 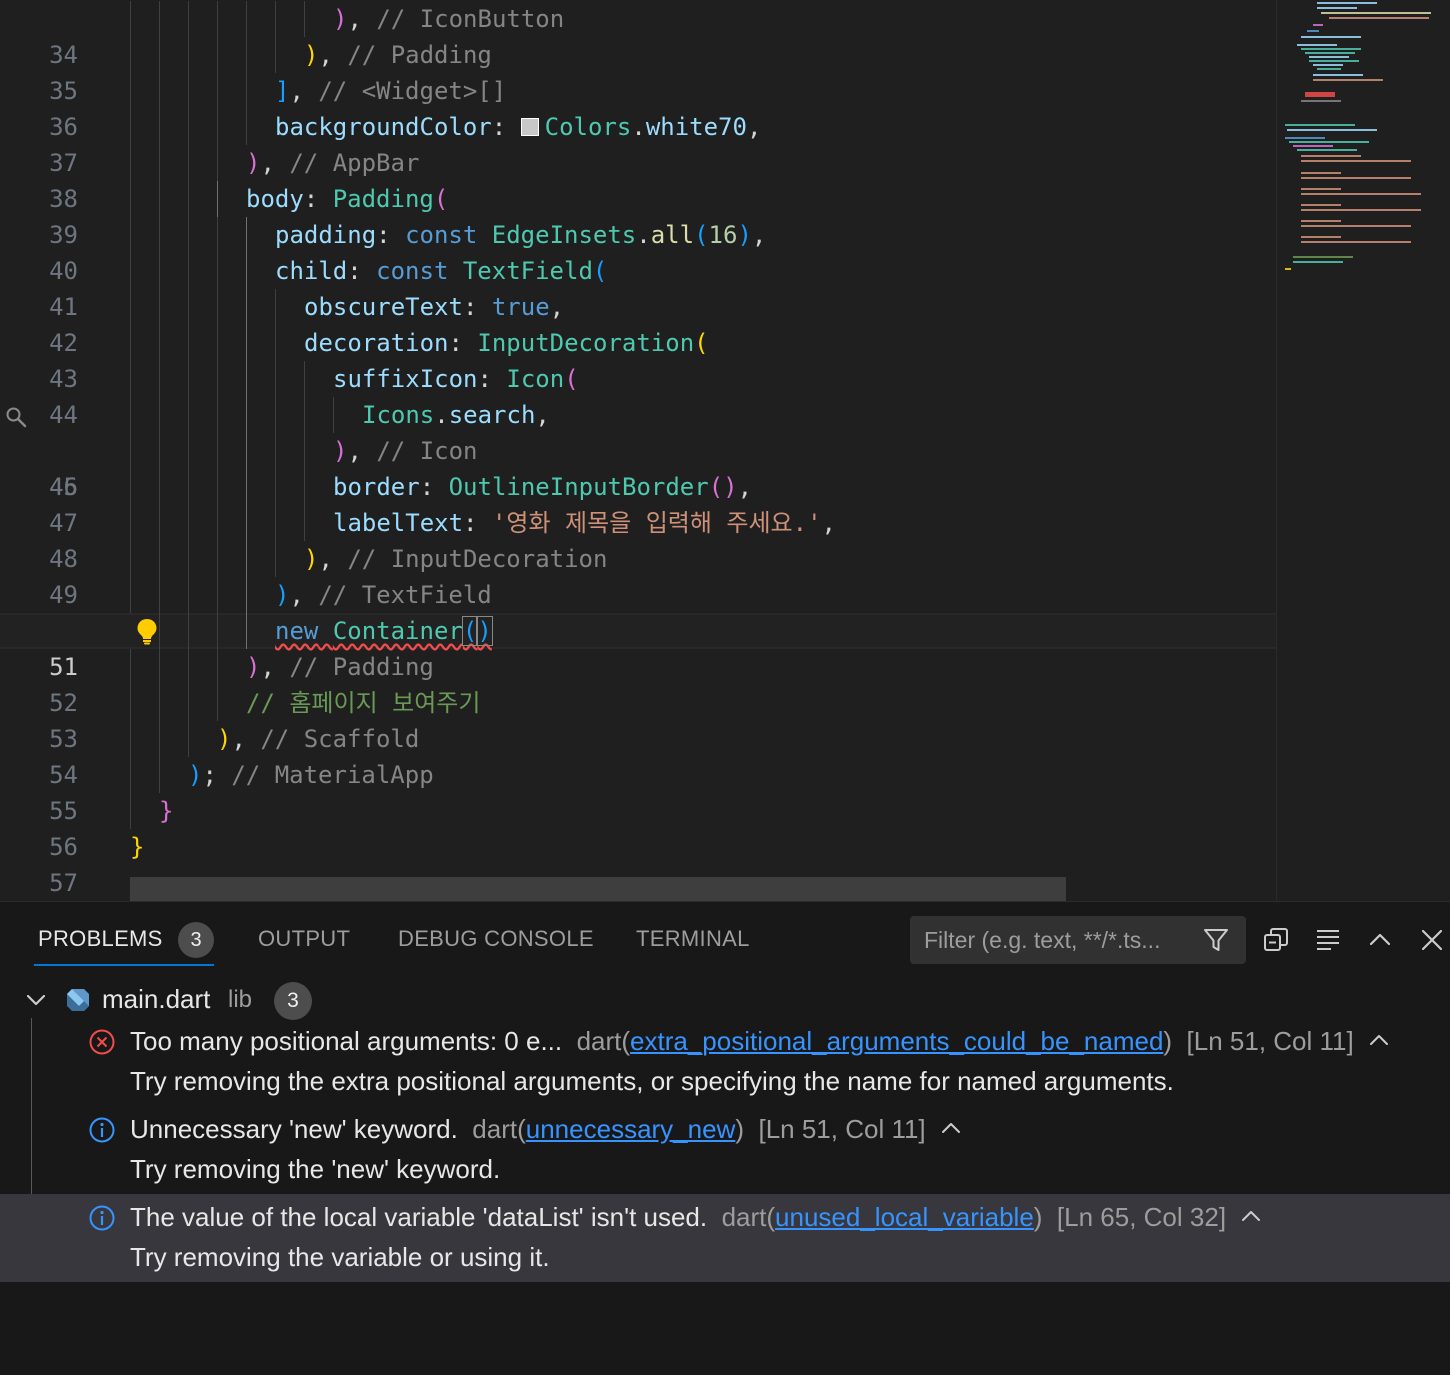 What do you see at coordinates (638, 395) in the screenshot?
I see `code-line: 44 suffixIcon: Icon(` at bounding box center [638, 395].